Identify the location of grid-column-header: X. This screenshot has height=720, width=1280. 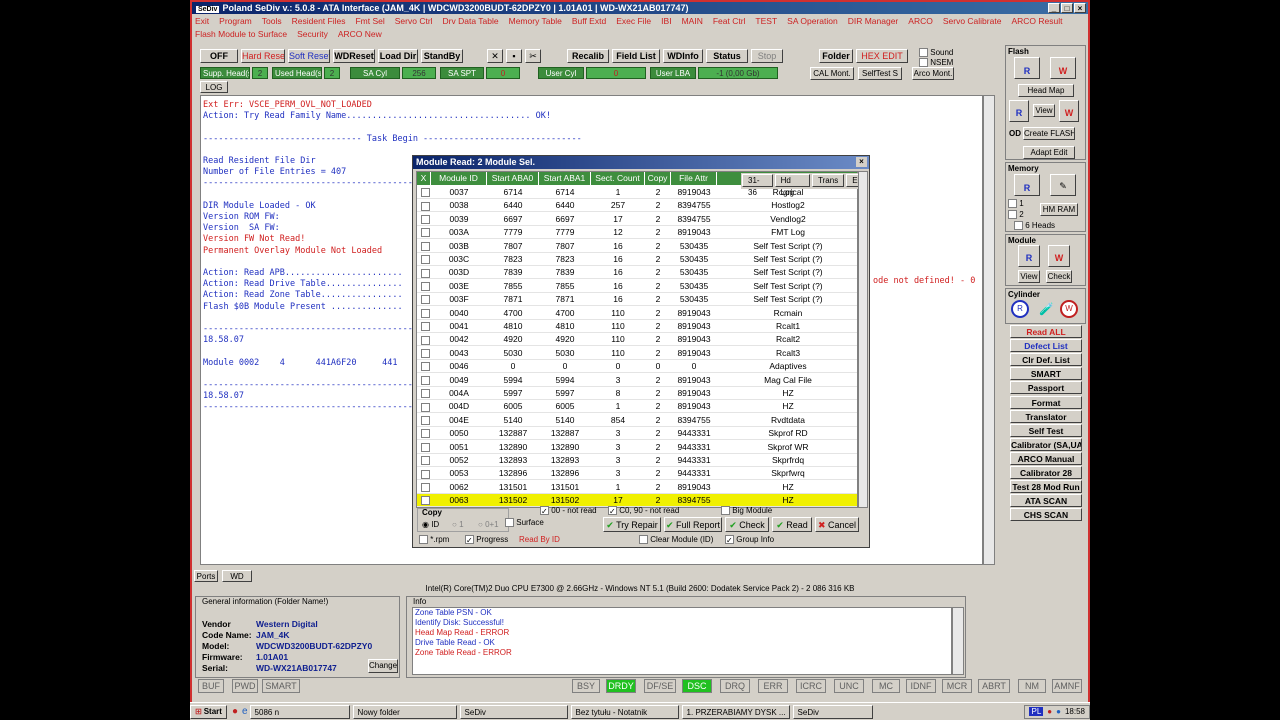
(424, 178).